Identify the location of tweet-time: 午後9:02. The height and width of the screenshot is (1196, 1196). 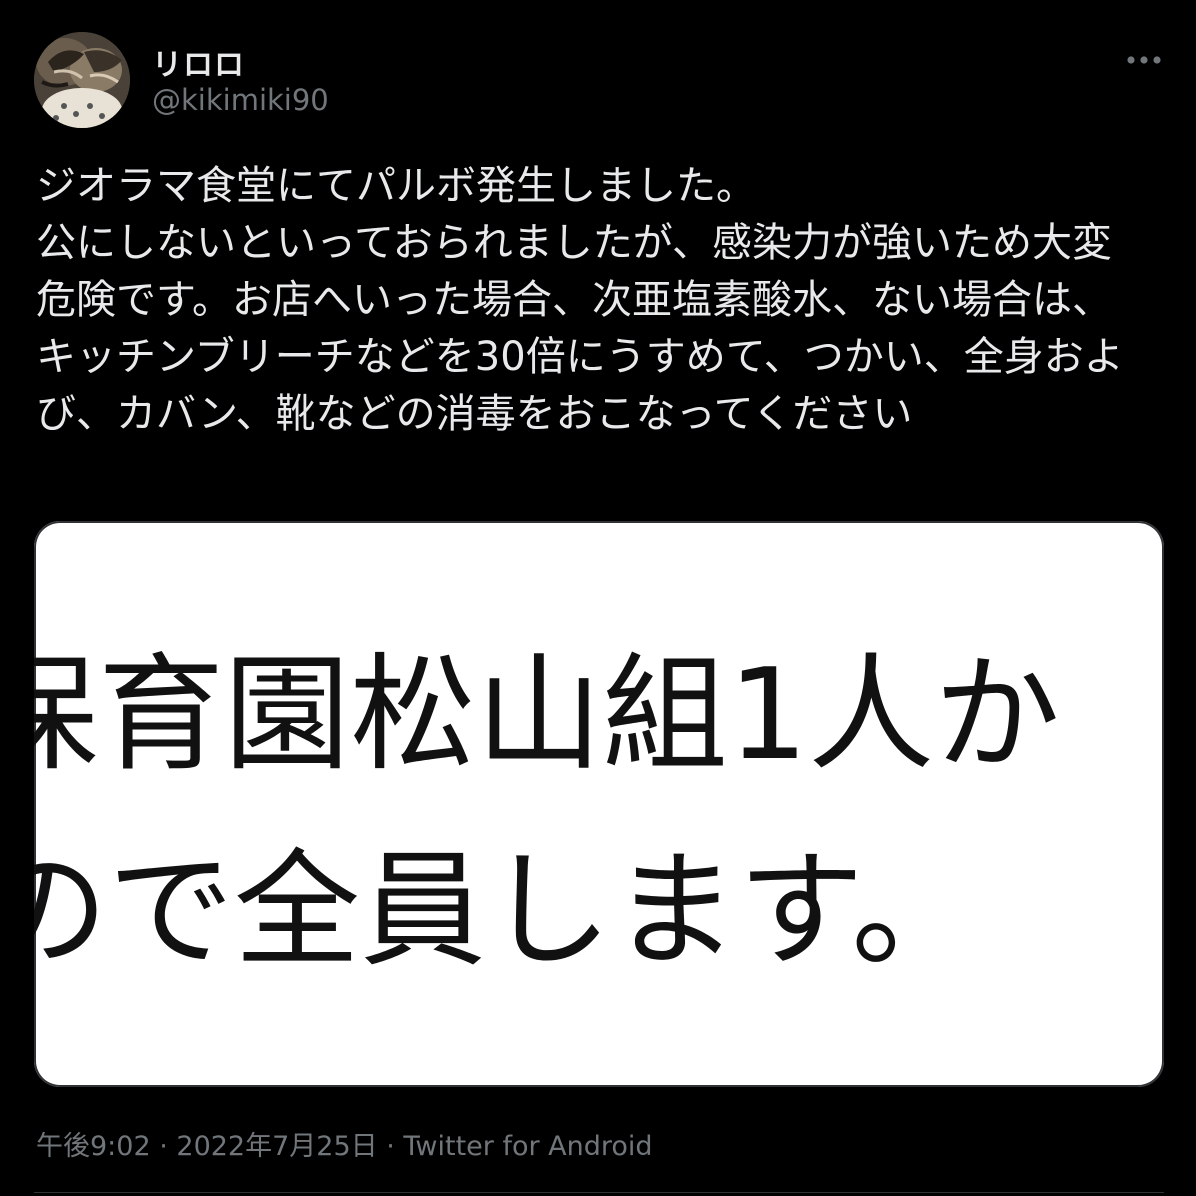
(93, 1146).